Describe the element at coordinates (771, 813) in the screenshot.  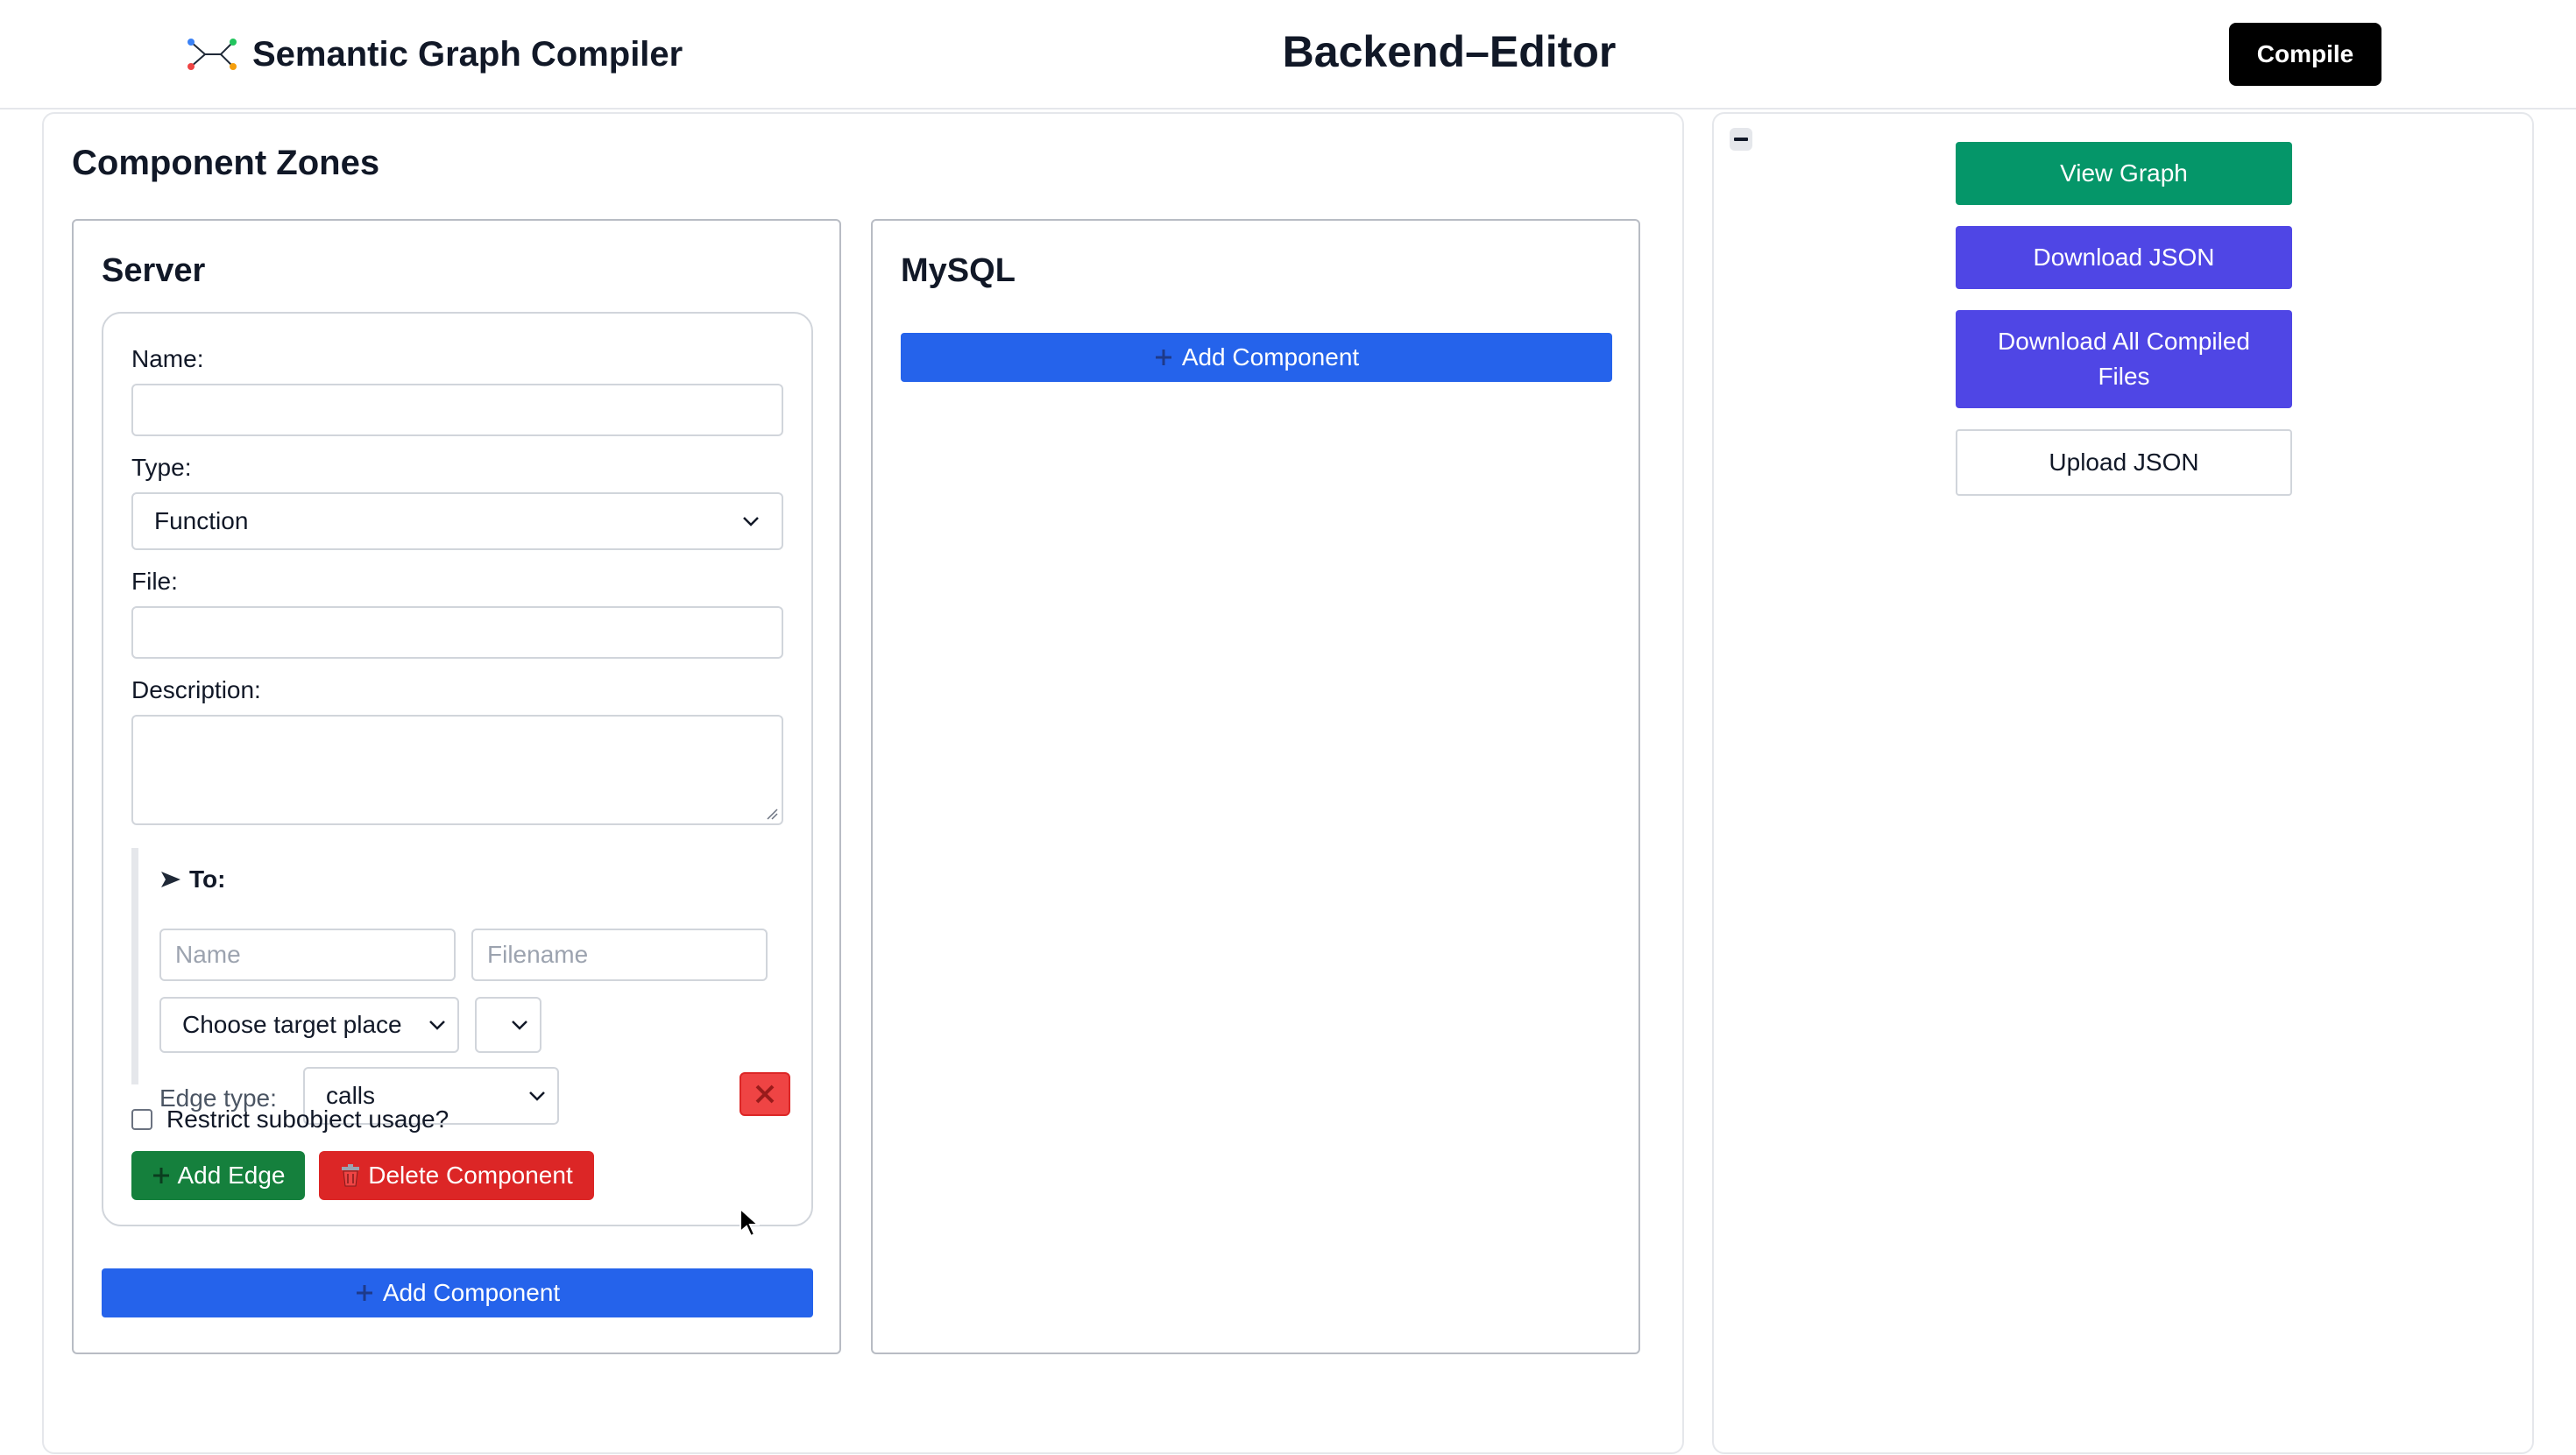
I see `resize-grip-icon` at that location.